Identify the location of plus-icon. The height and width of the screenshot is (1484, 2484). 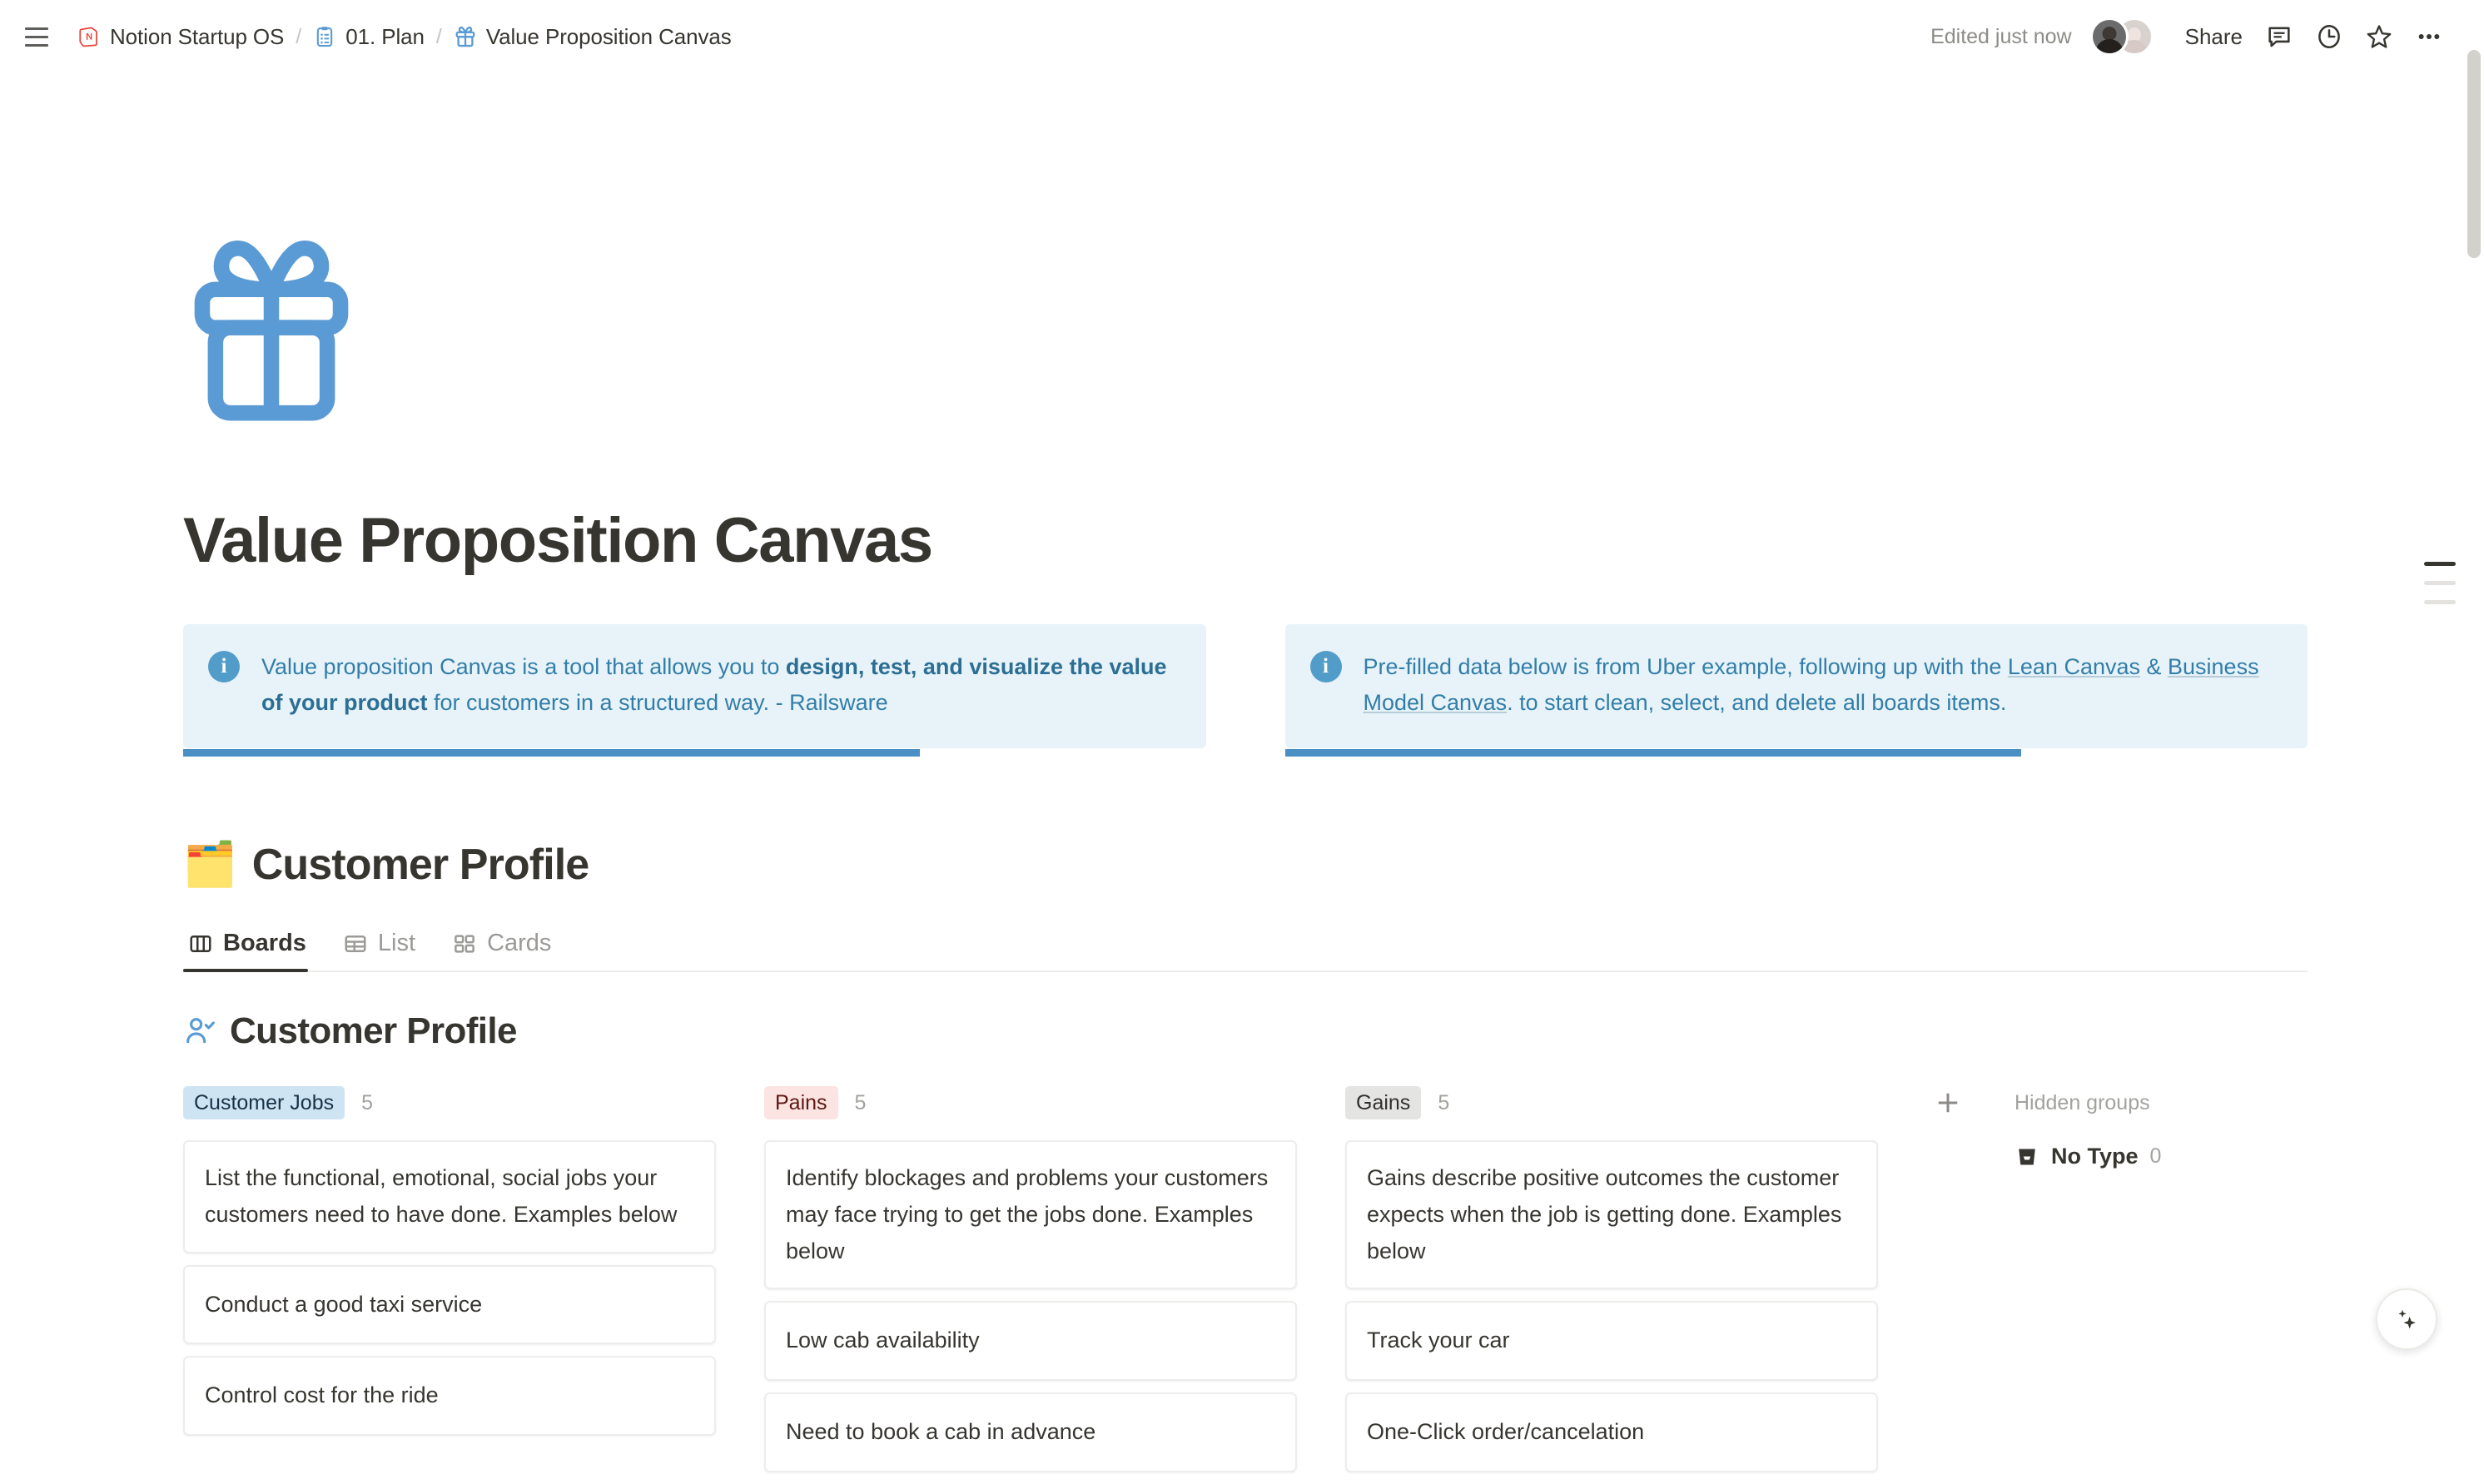
(1948, 1103).